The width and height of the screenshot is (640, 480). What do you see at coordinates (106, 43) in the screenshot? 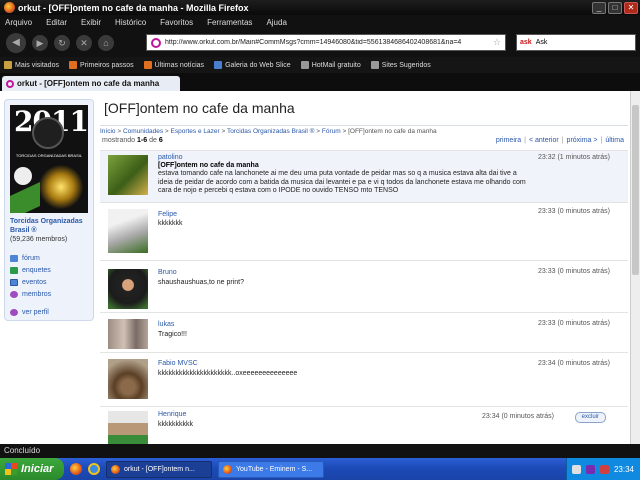
I see `home-button: ⌂` at bounding box center [106, 43].